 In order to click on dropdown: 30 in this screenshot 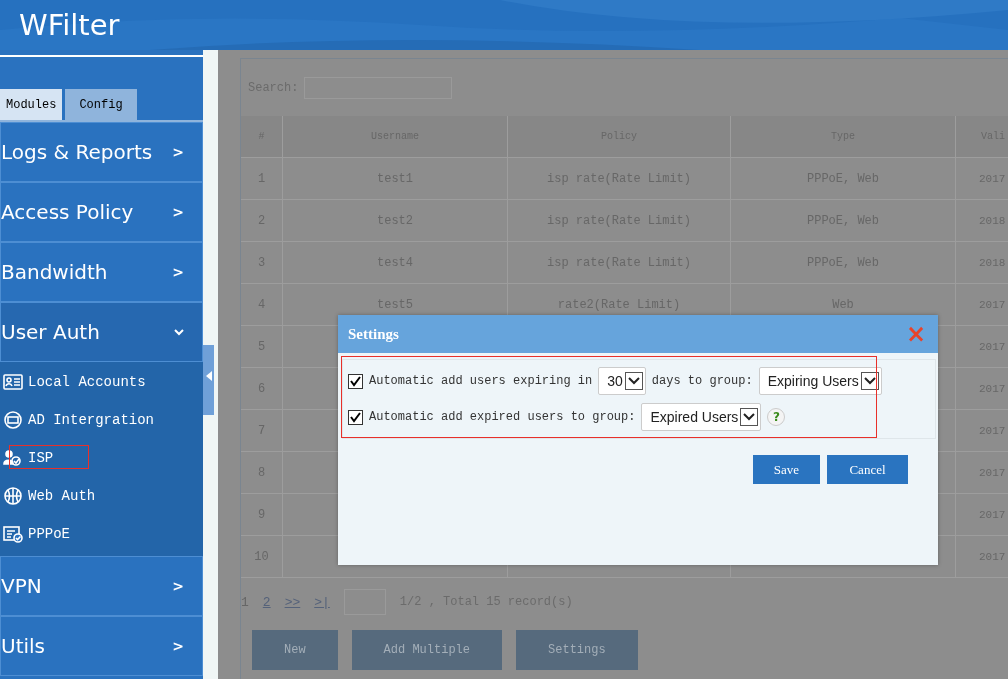, I will do `click(622, 381)`.